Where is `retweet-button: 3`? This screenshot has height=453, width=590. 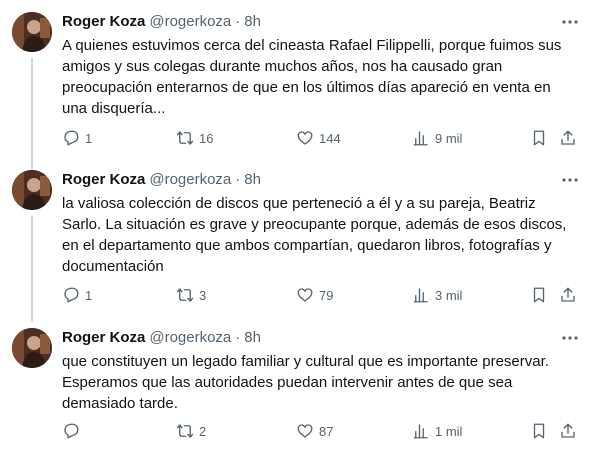
retweet-button: 3 is located at coordinates (191, 295).